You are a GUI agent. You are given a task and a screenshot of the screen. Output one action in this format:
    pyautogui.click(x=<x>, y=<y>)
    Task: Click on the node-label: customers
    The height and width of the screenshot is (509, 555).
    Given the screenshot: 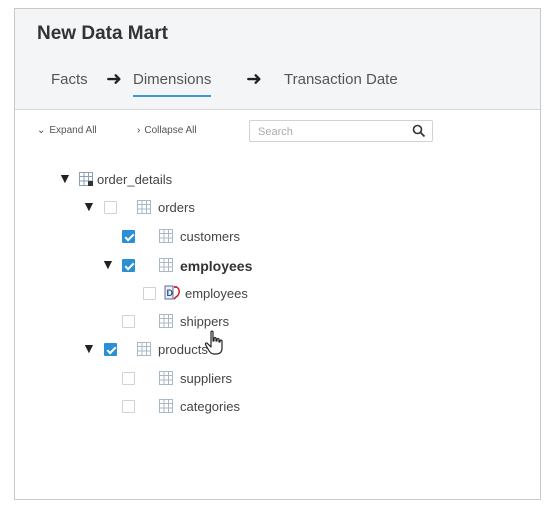 What is the action you would take?
    pyautogui.click(x=210, y=236)
    